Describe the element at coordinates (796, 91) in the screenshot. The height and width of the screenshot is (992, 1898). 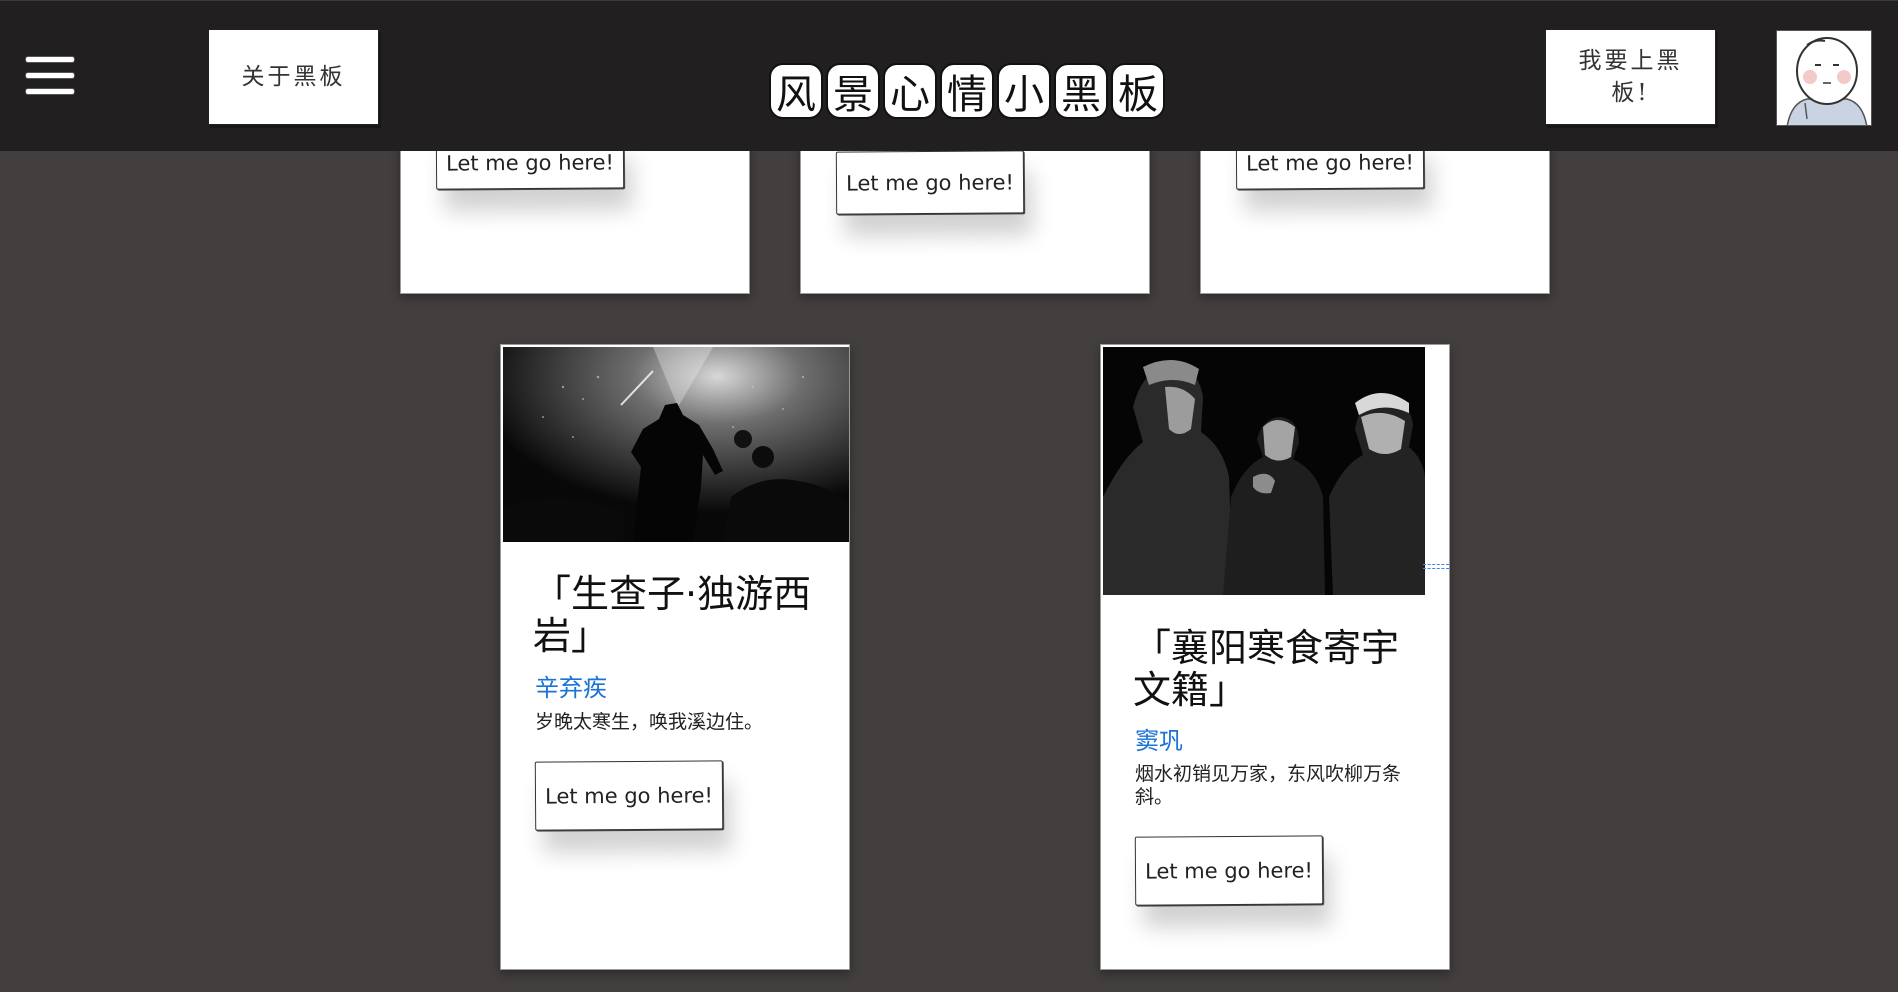
I see `title-char: 风` at that location.